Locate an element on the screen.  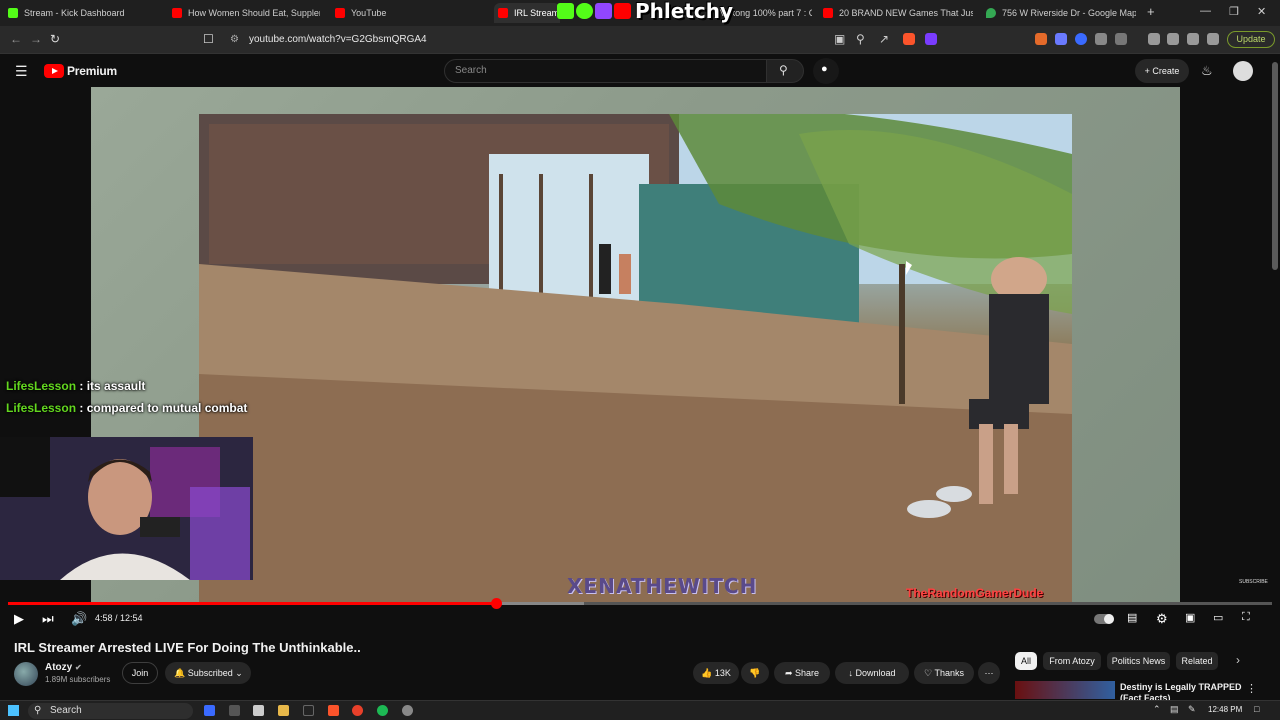
search-button: ⚲ is located at coordinates (785, 71).